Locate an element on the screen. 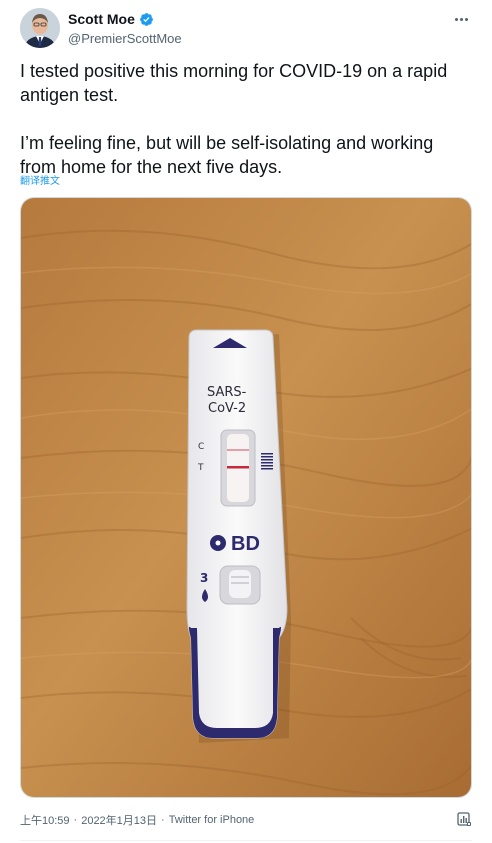 This screenshot has width=492, height=843. more-button is located at coordinates (461, 19).